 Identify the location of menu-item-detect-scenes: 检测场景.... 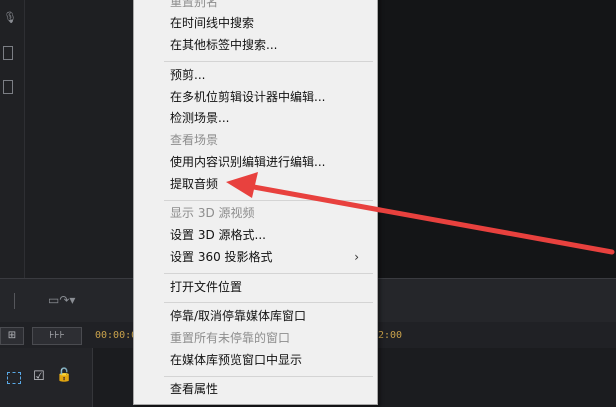
(269, 118).